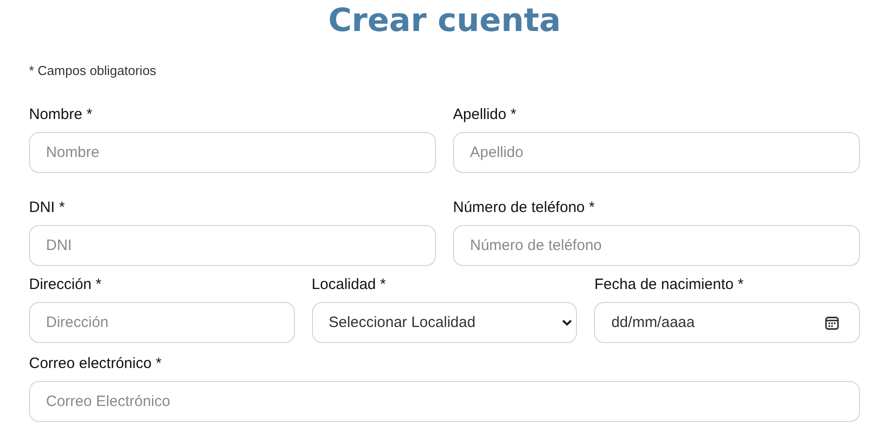  What do you see at coordinates (567, 322) in the screenshot?
I see `caret-icon` at bounding box center [567, 322].